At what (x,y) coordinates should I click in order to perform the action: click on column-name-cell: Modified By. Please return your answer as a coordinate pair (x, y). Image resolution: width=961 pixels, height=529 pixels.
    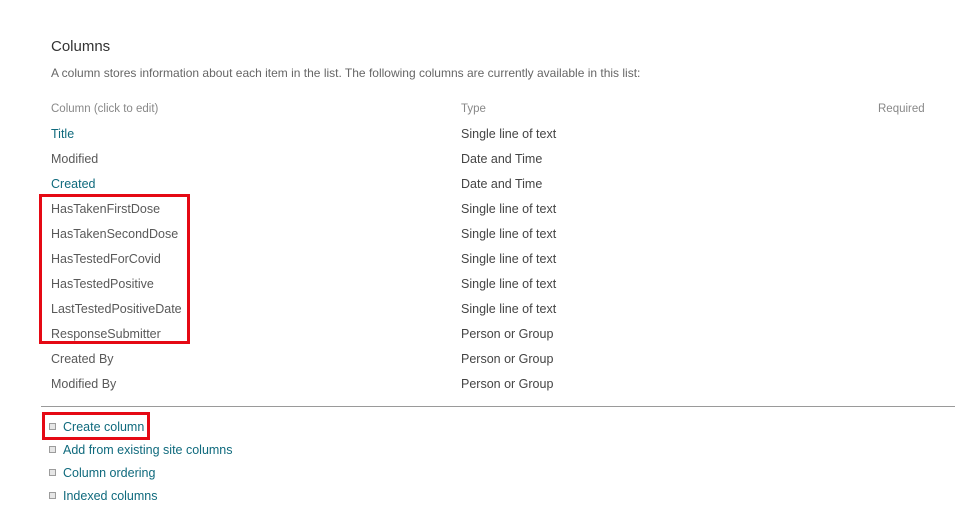
    Looking at the image, I should click on (84, 384).